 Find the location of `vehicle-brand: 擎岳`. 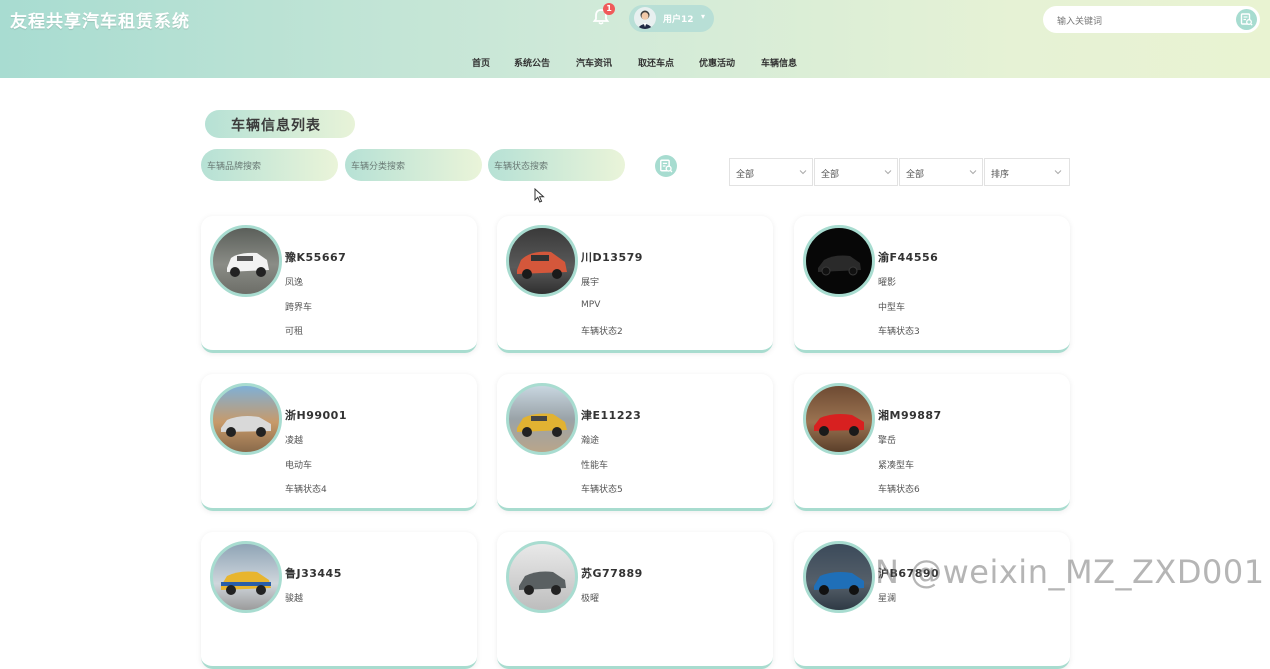

vehicle-brand: 擎岳 is located at coordinates (887, 441).